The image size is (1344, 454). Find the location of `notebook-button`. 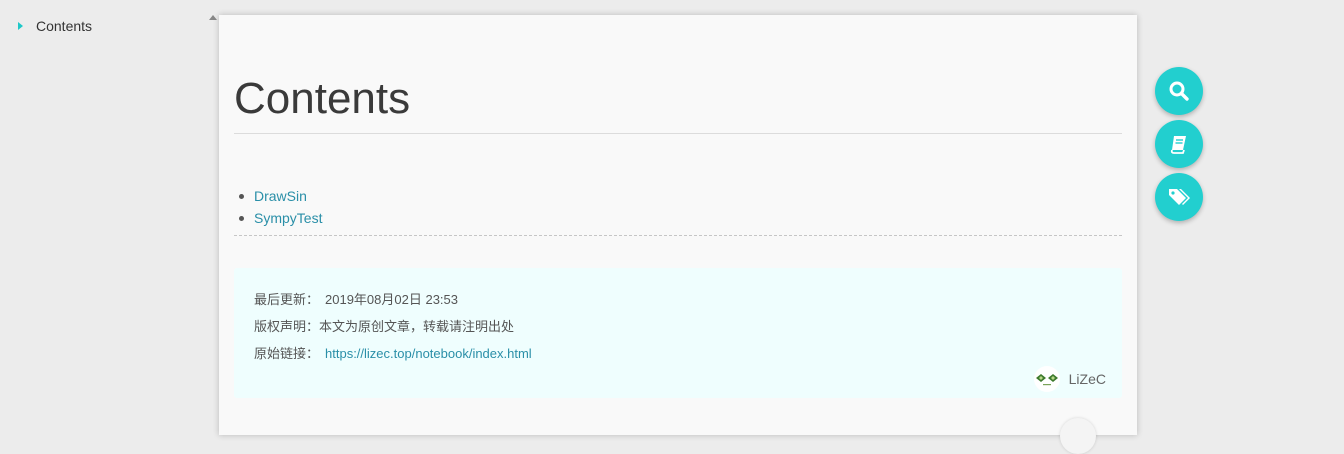

notebook-button is located at coordinates (1179, 144).